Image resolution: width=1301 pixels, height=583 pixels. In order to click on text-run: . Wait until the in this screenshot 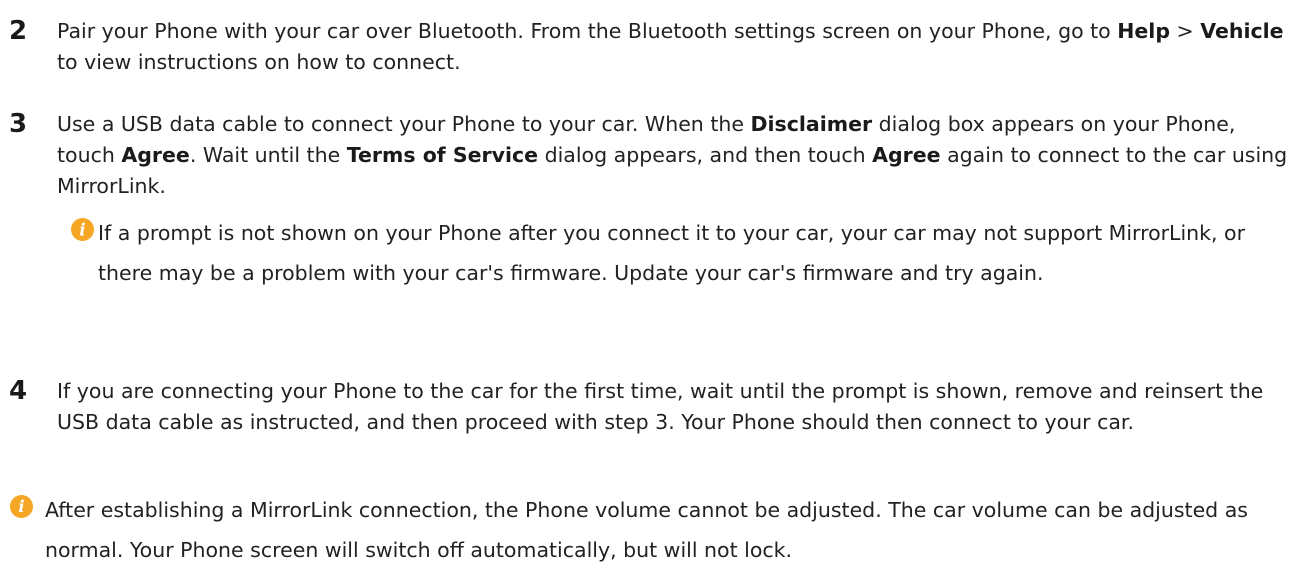, I will do `click(268, 155)`.